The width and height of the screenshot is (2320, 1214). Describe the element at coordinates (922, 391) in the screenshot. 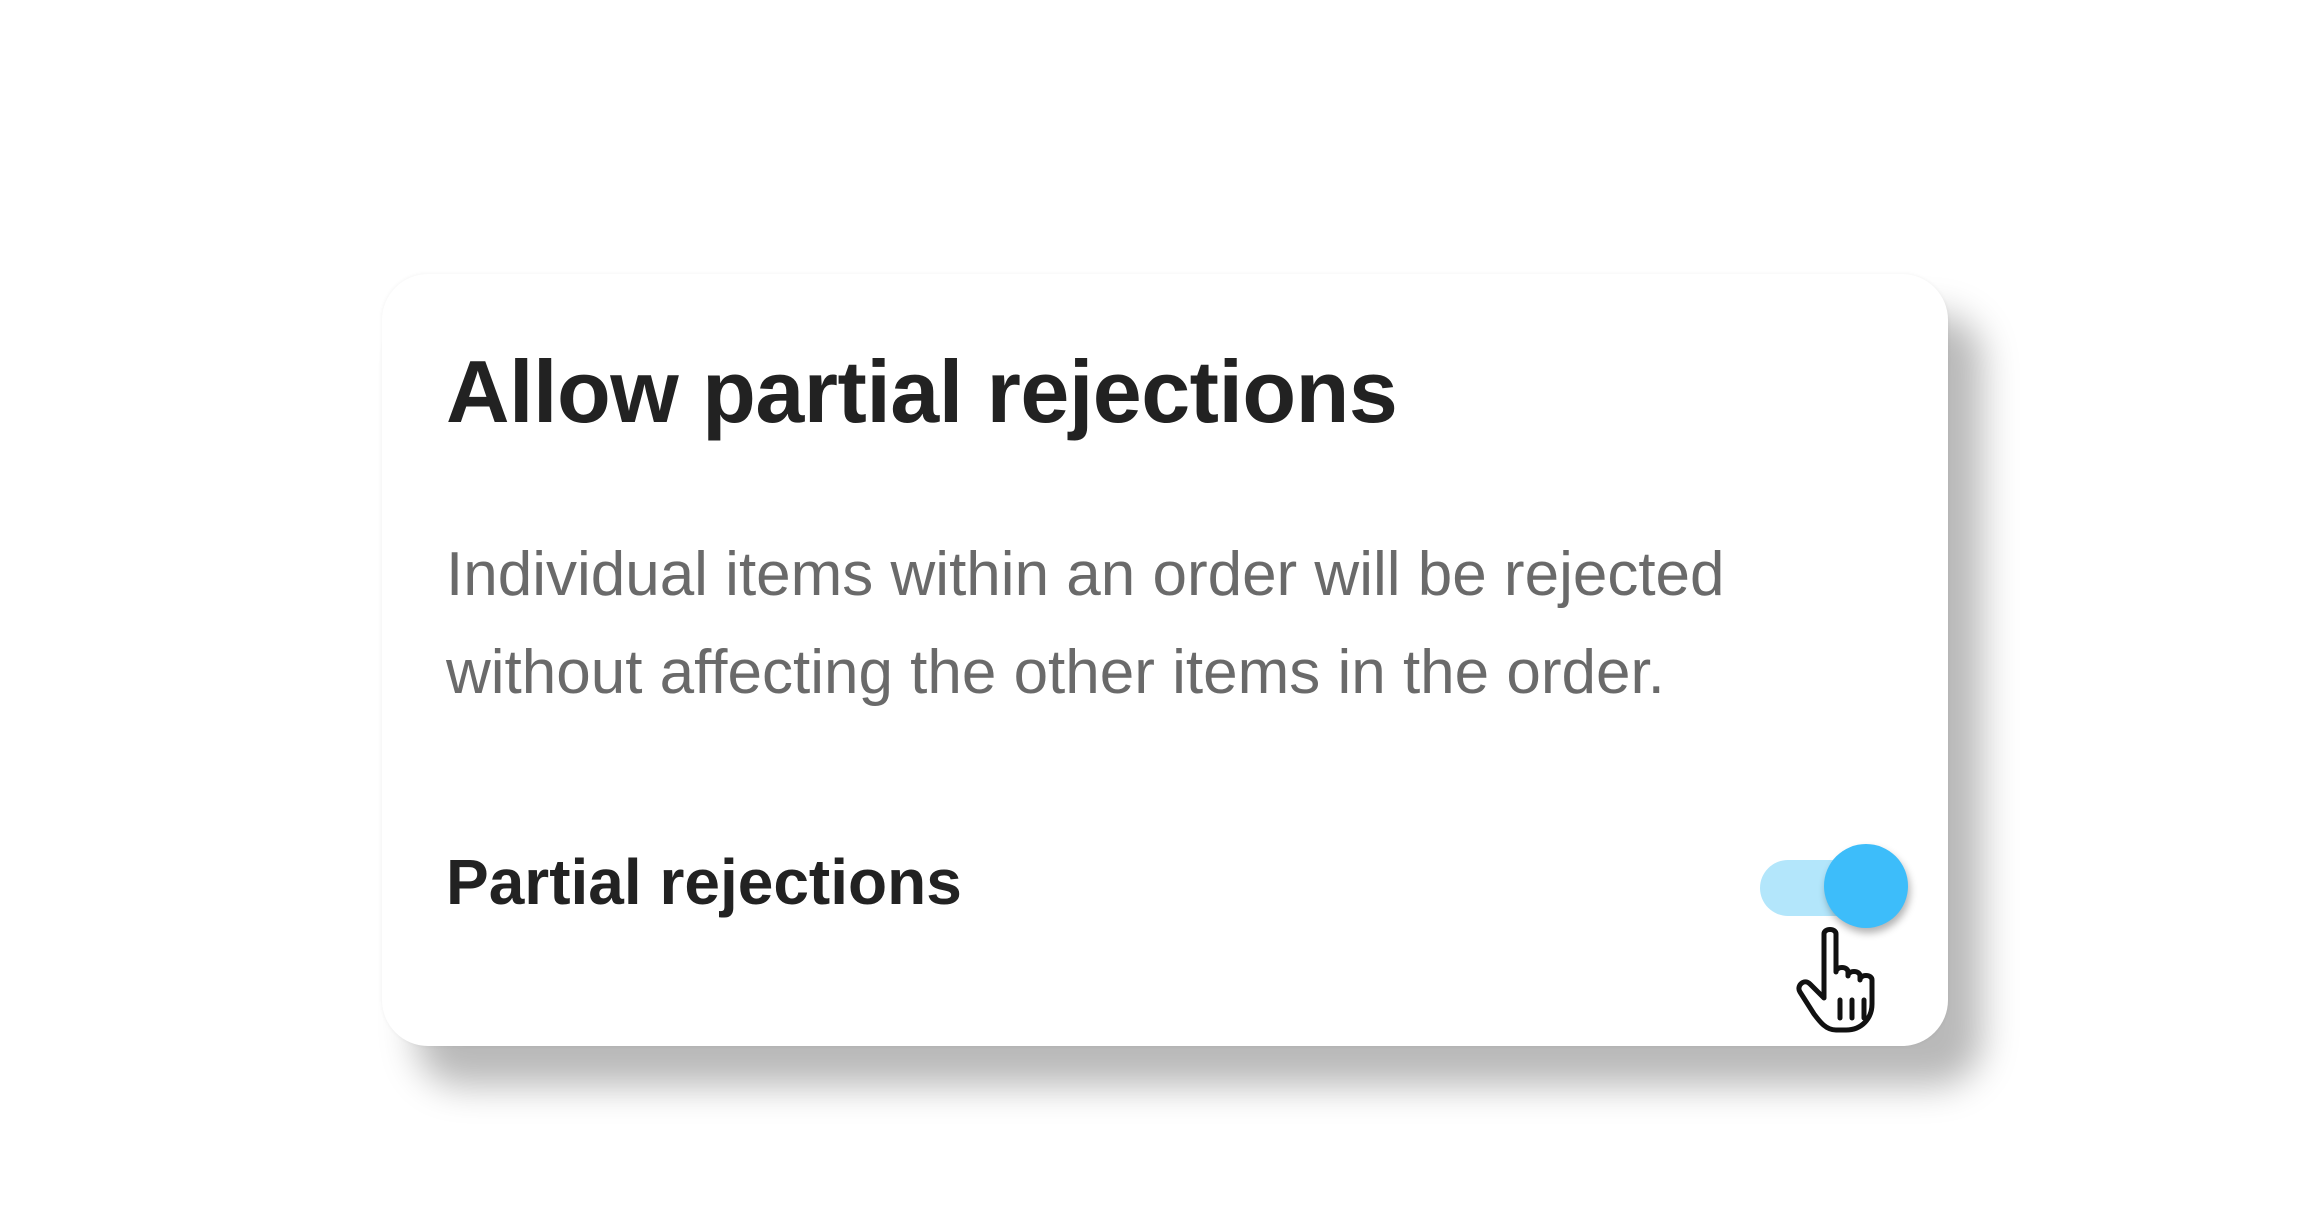

I see `card-title: Allow partial rejections` at that location.